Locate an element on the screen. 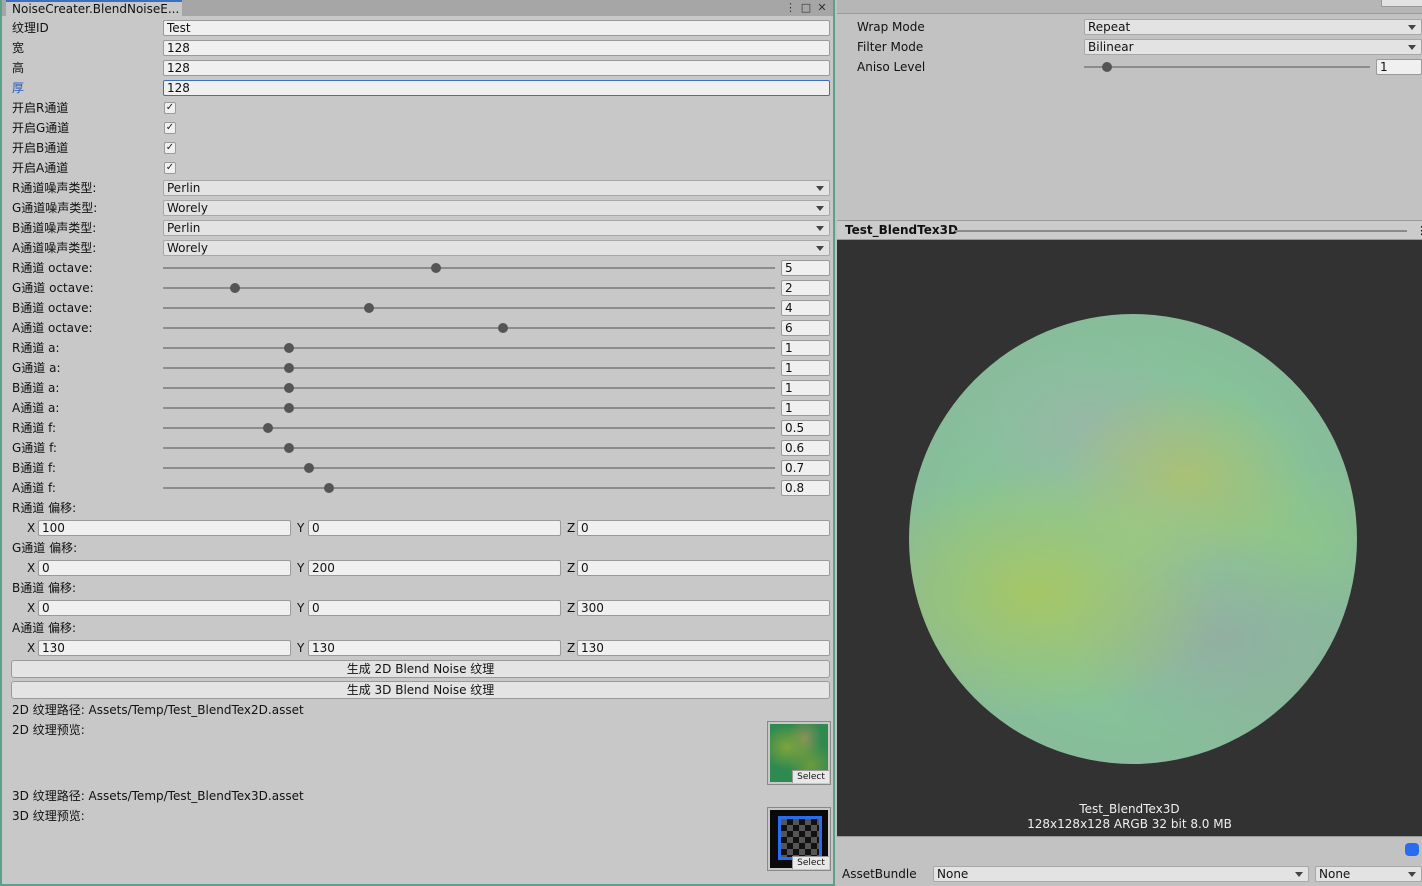  height-input: 128 is located at coordinates (496, 68).